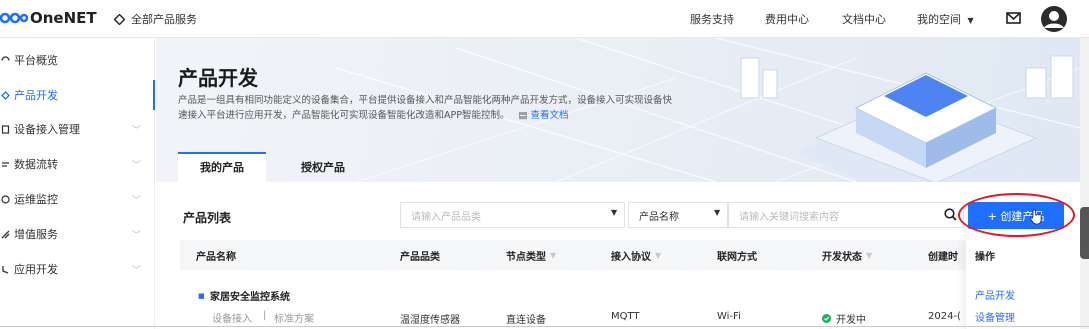 The image size is (1089, 329). Describe the element at coordinates (5, 164) in the screenshot. I see `data-flow-icon` at that location.